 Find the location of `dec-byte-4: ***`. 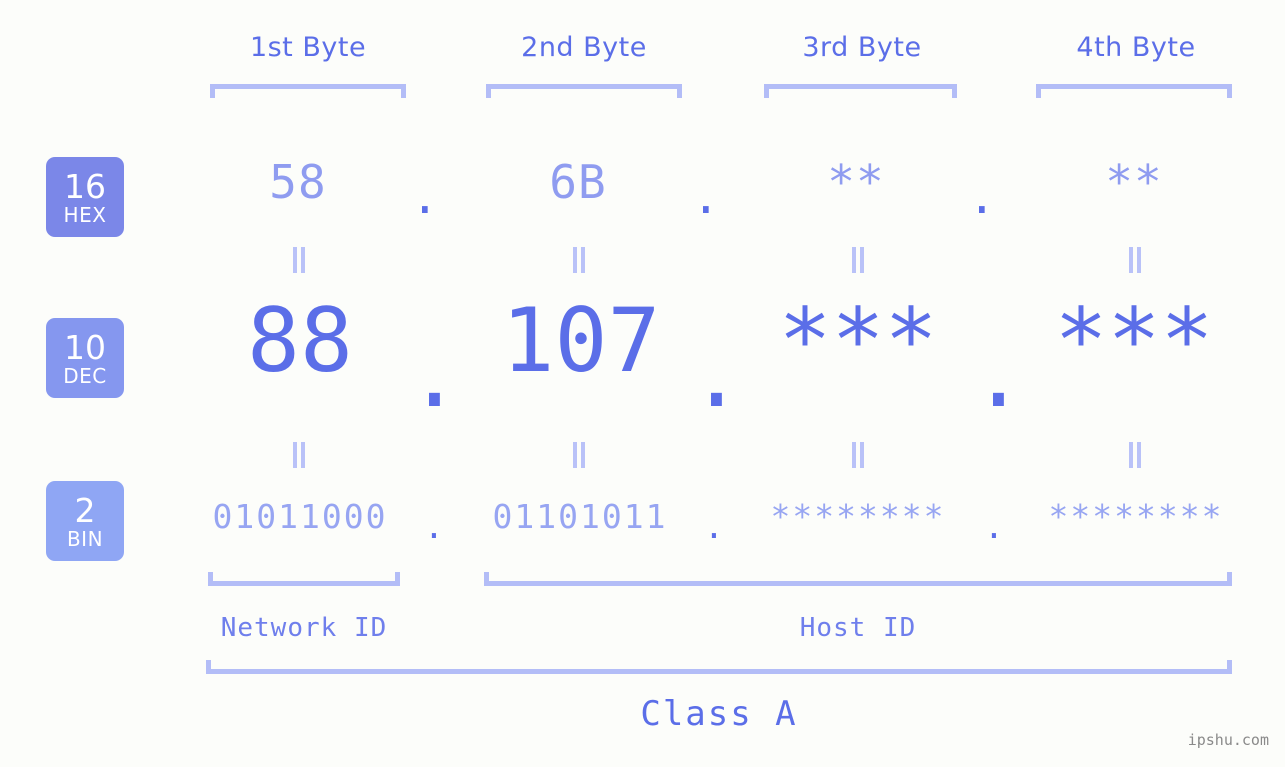

dec-byte-4: *** is located at coordinates (1134, 340).